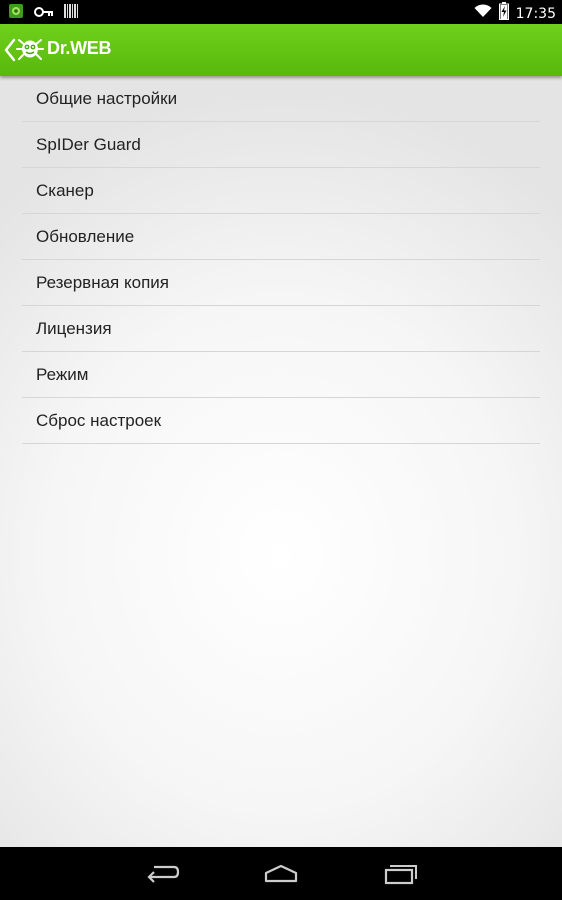 The image size is (562, 900). What do you see at coordinates (400, 873) in the screenshot?
I see `recent-apps-icon` at bounding box center [400, 873].